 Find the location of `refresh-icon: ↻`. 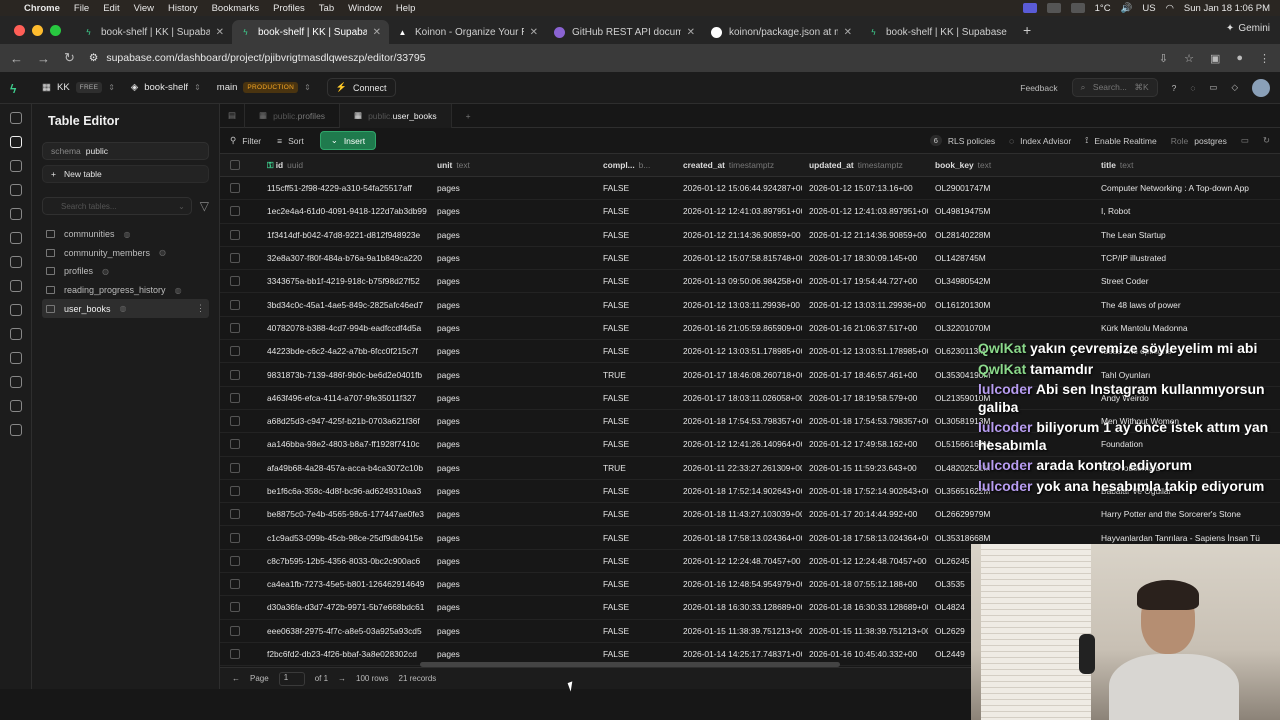

refresh-icon: ↻ is located at coordinates (1266, 140).